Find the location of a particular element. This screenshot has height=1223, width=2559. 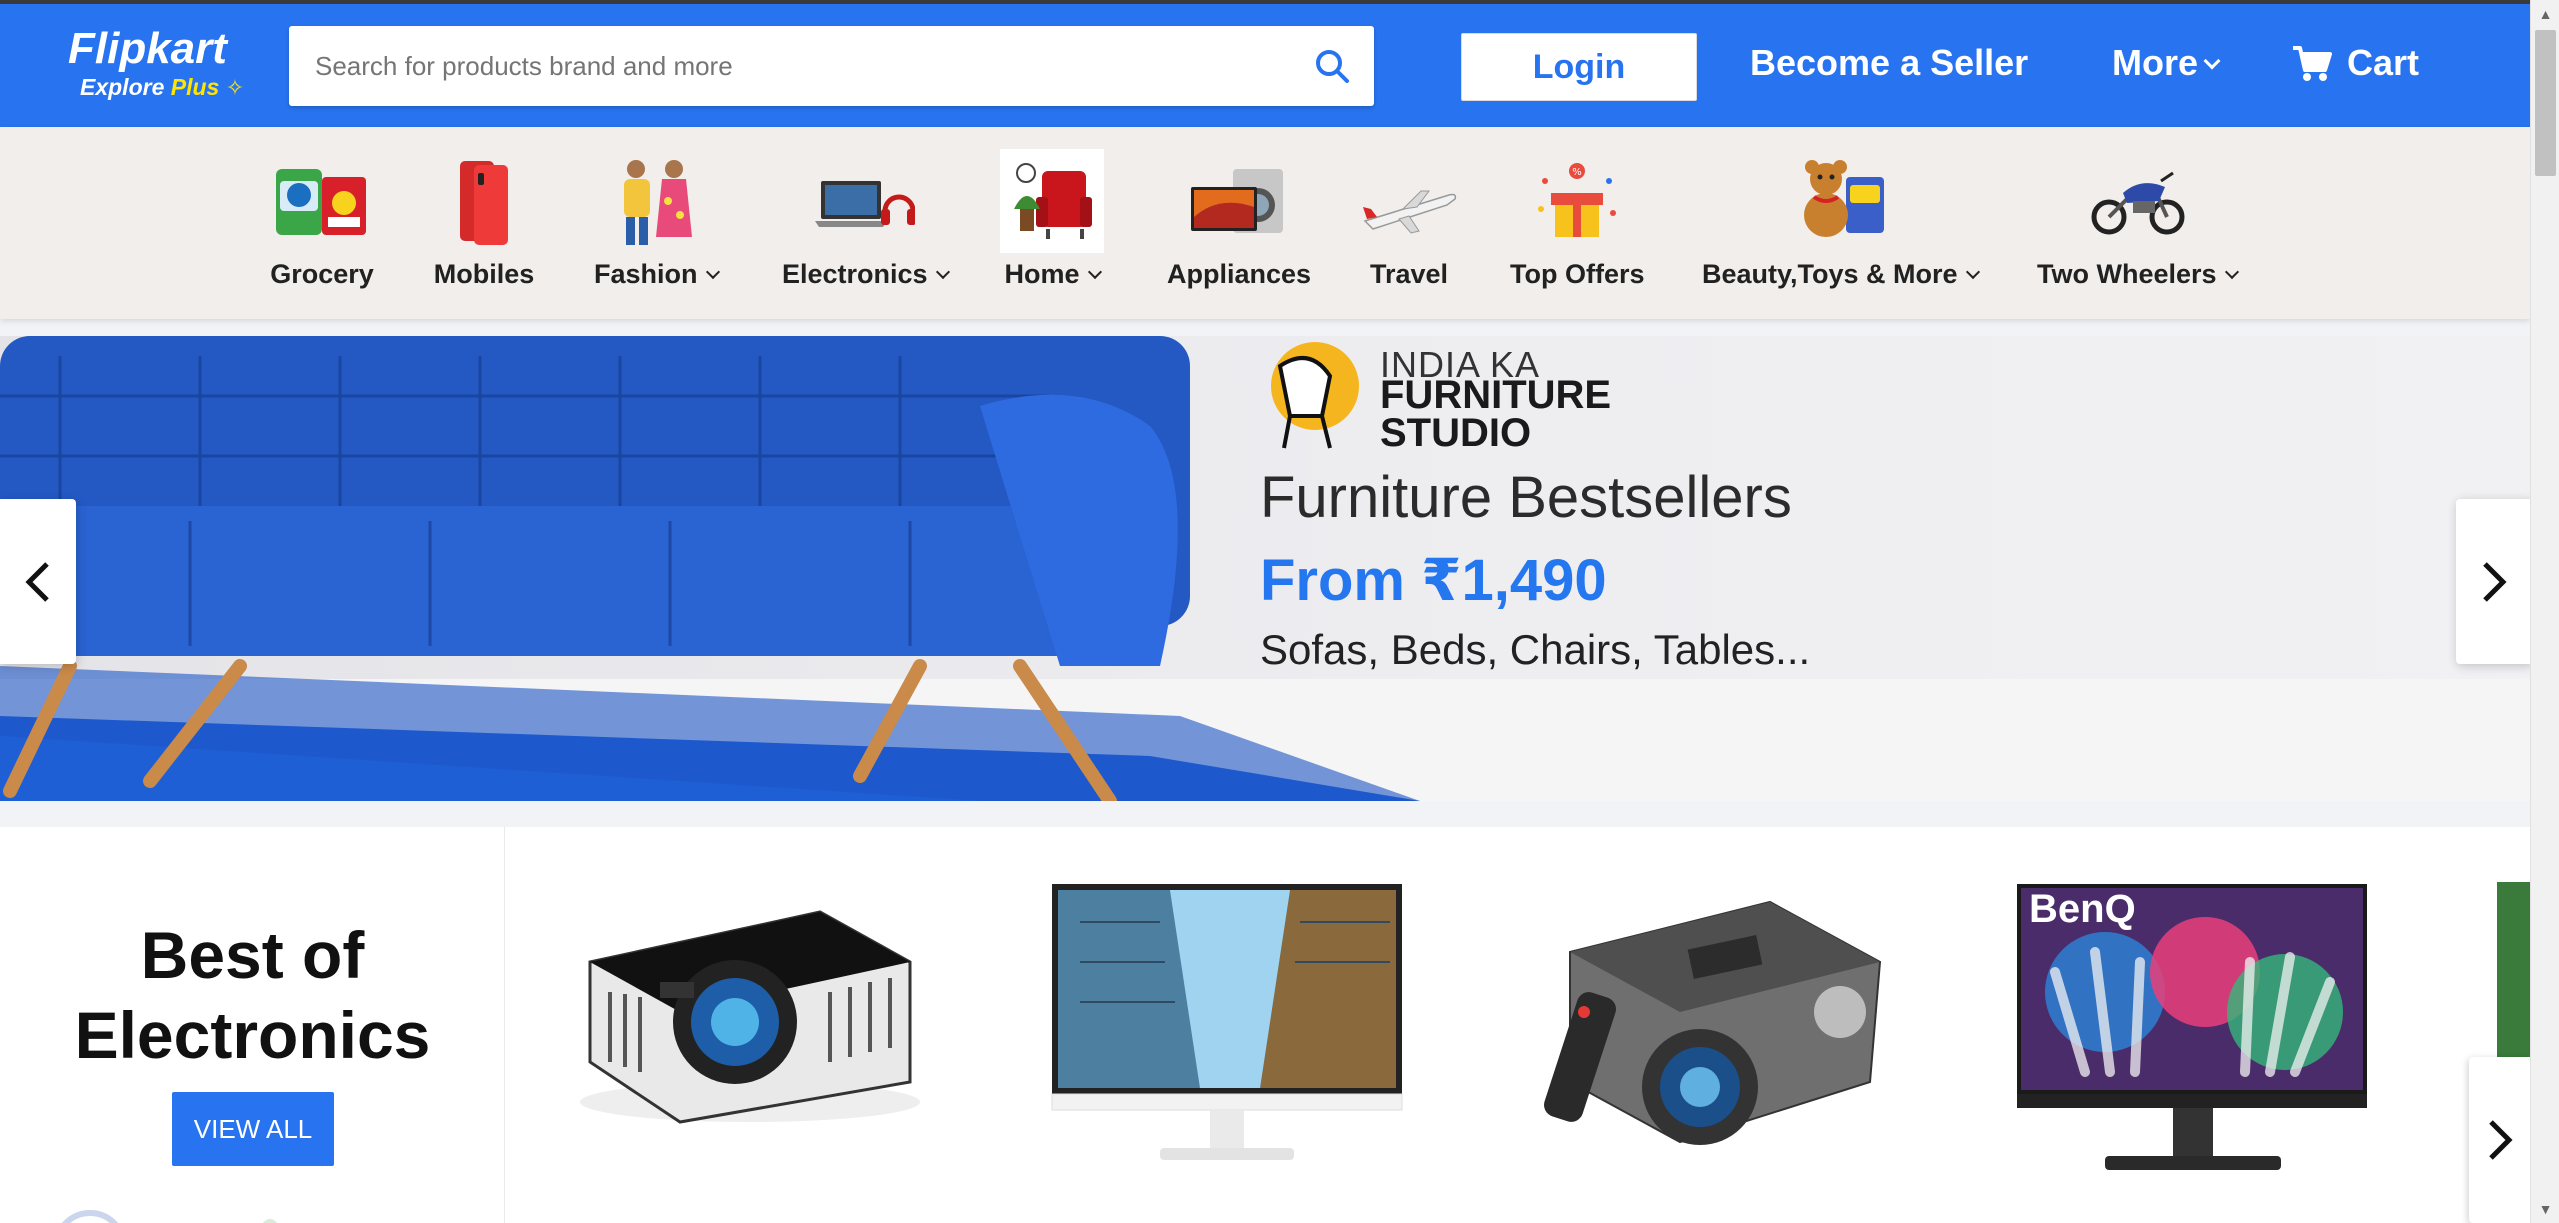

category-label: Mobiles is located at coordinates (484, 274).